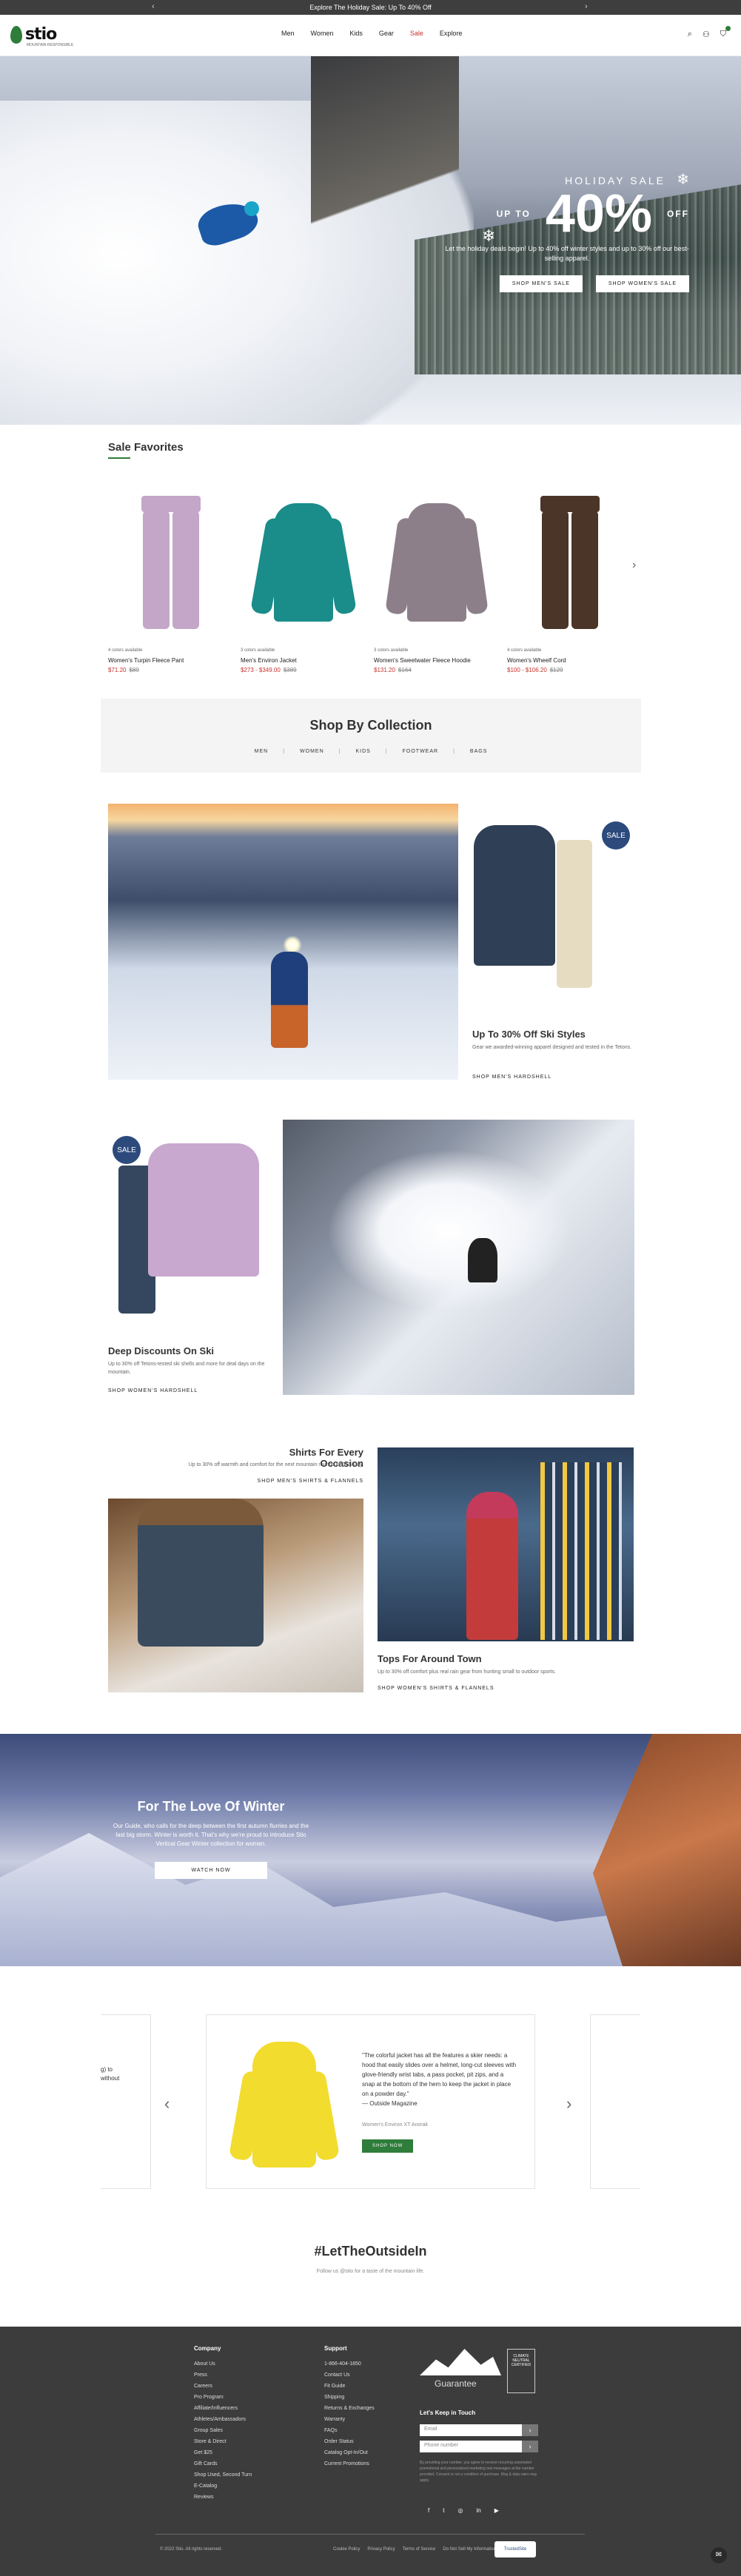  Describe the element at coordinates (153, 1390) in the screenshot. I see `shop-womens-hardshell-link: SHOP WOMEN'S HARDSHELL` at that location.